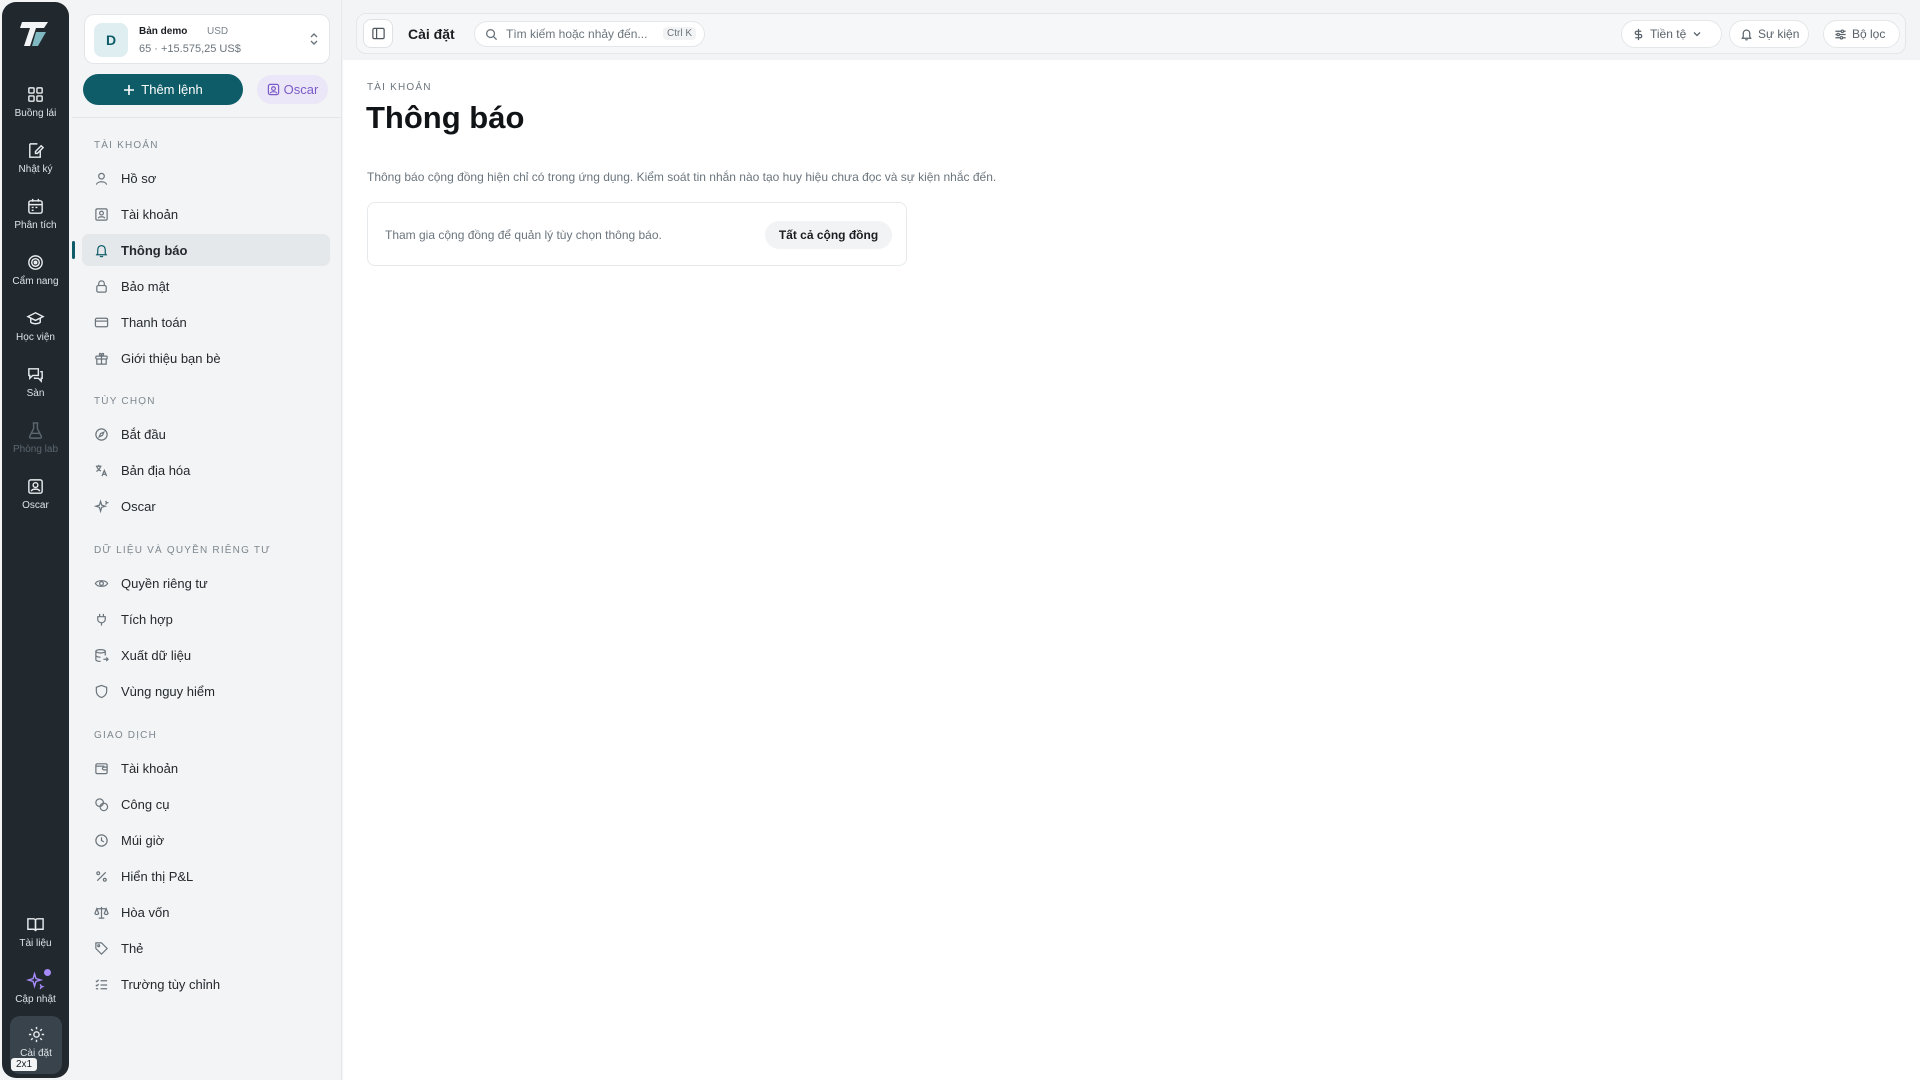  What do you see at coordinates (828, 235) in the screenshot?
I see `all-communities-button: Tất cả cộng đồng` at bounding box center [828, 235].